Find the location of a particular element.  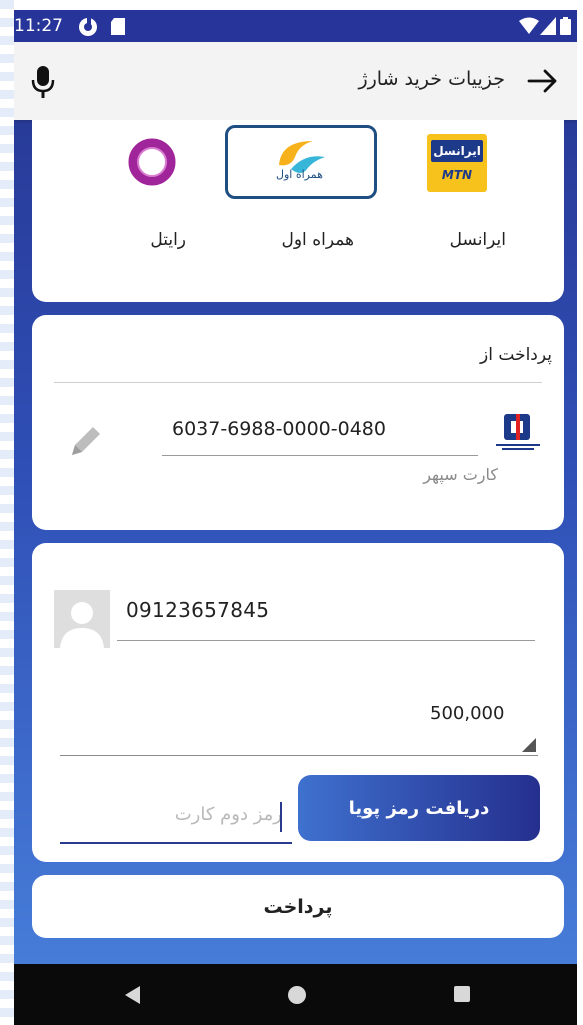

navigation-bar is located at coordinates (295, 994).